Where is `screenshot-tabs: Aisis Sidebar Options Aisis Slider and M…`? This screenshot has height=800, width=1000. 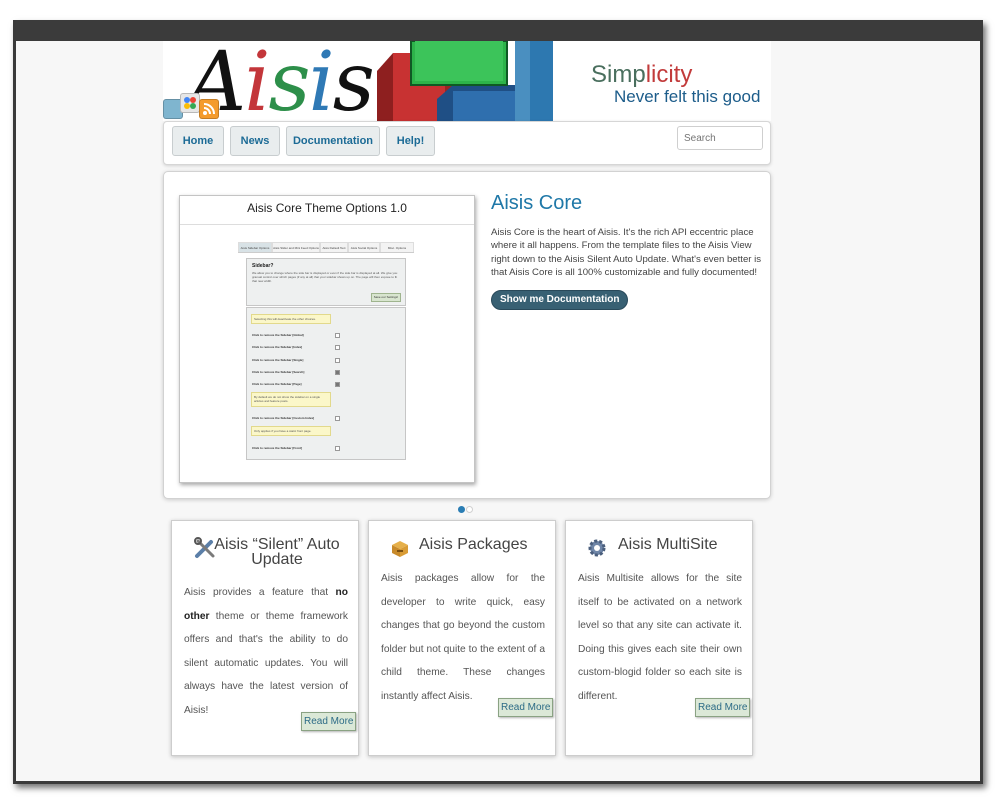 screenshot-tabs: Aisis Sidebar Options Aisis Slider and M… is located at coordinates (326, 247).